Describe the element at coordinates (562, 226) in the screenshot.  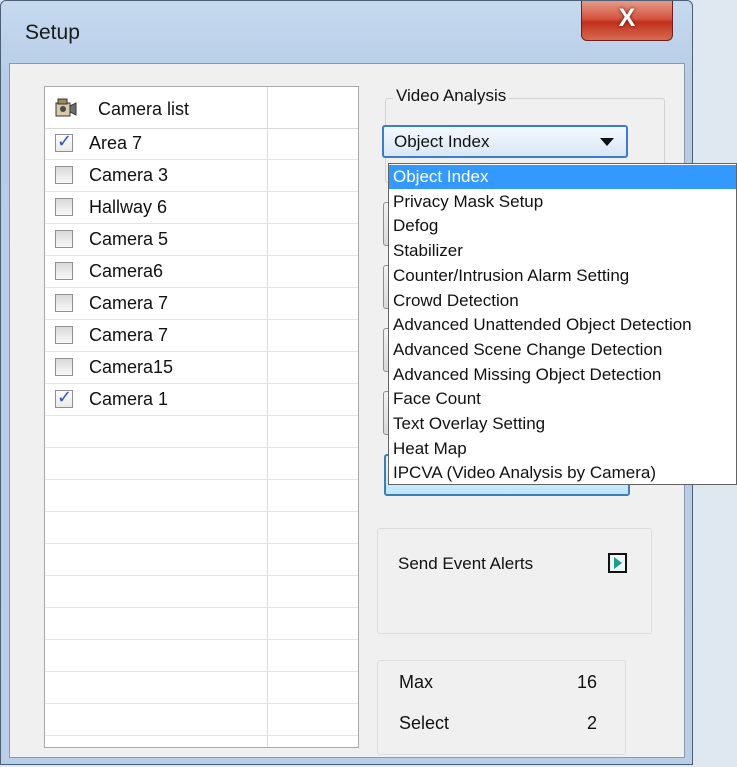
I see `dropdown-option: Defog` at that location.